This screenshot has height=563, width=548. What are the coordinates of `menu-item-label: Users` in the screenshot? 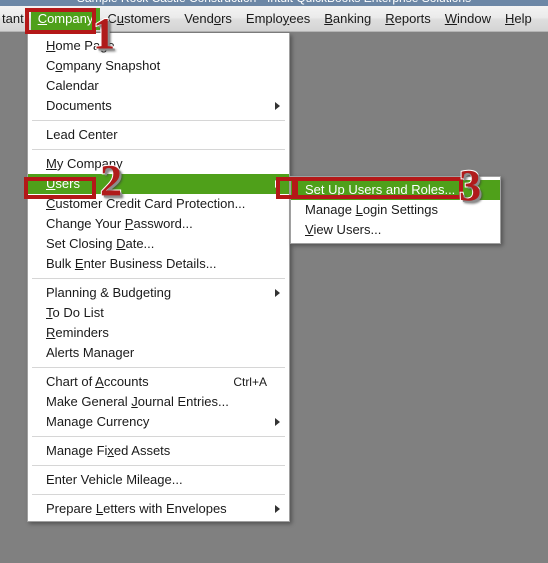 It's located at (63, 183).